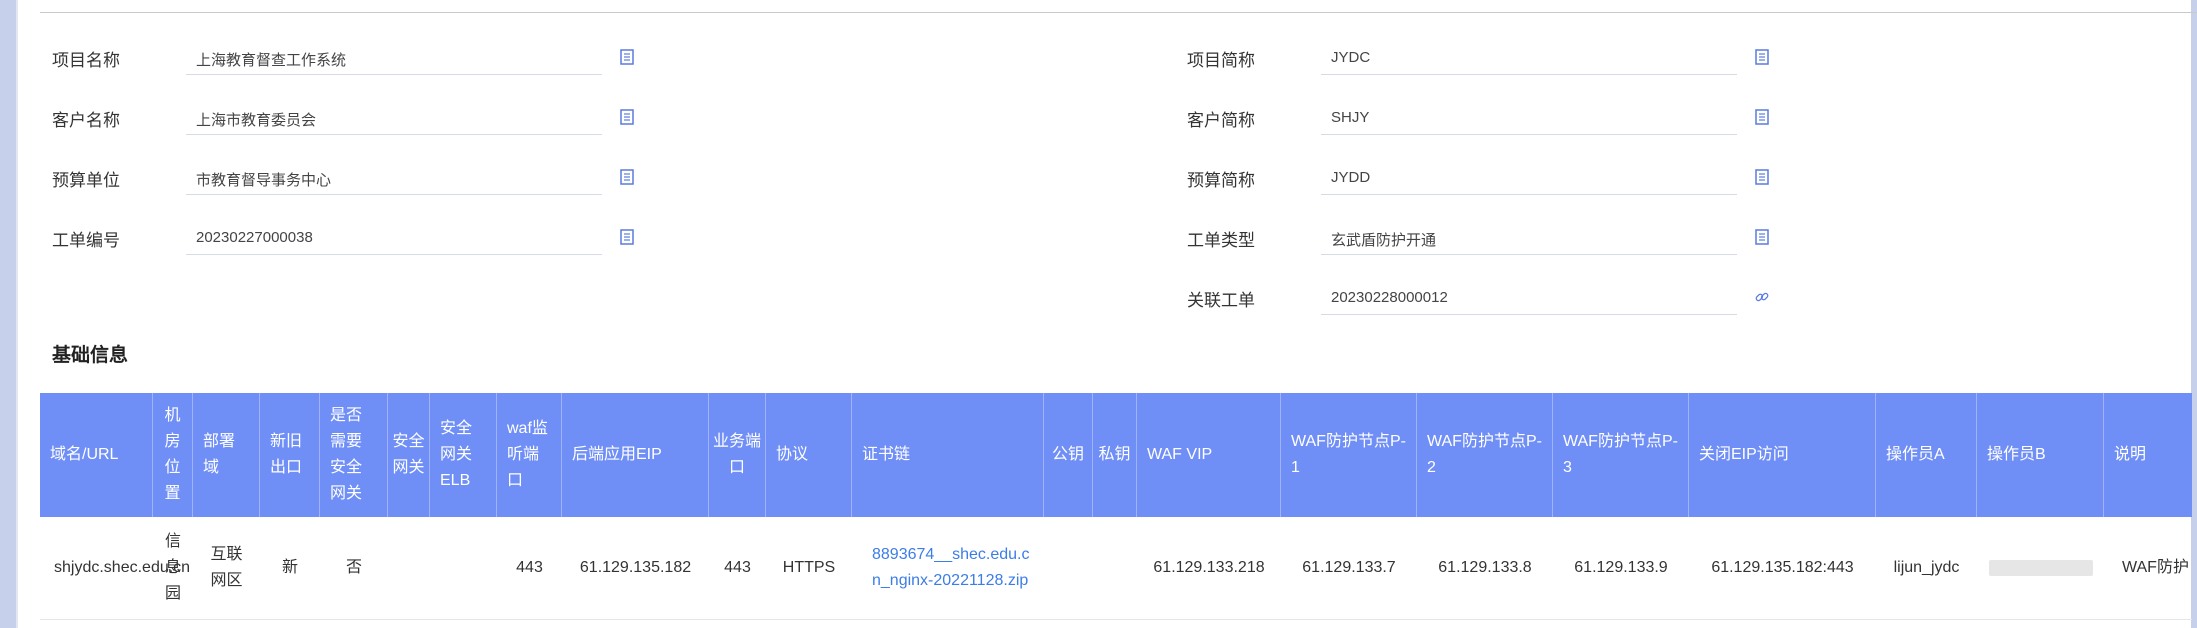 The height and width of the screenshot is (628, 2197). Describe the element at coordinates (948, 455) in the screenshot. I see `col-cert: 证书链` at that location.